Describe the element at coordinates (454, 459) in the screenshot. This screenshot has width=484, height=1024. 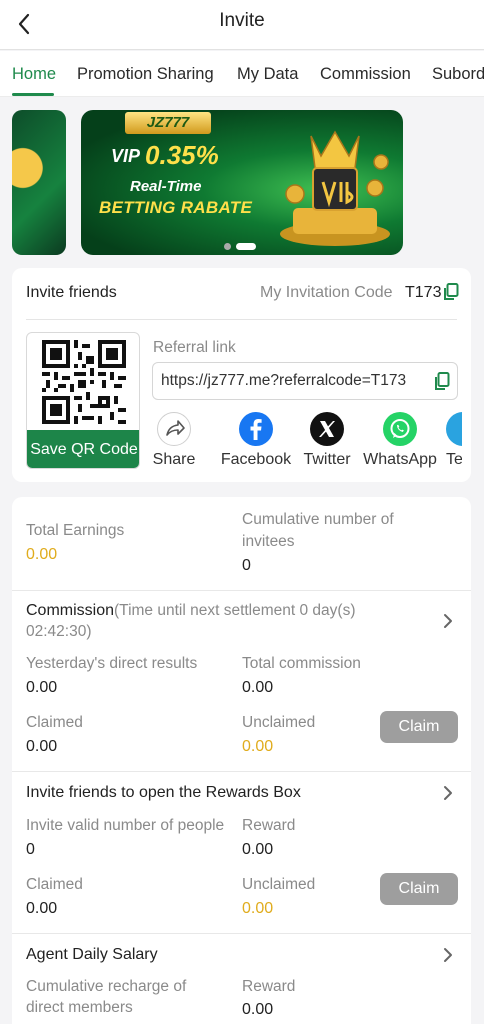
I see `telegram-label: Tel` at that location.